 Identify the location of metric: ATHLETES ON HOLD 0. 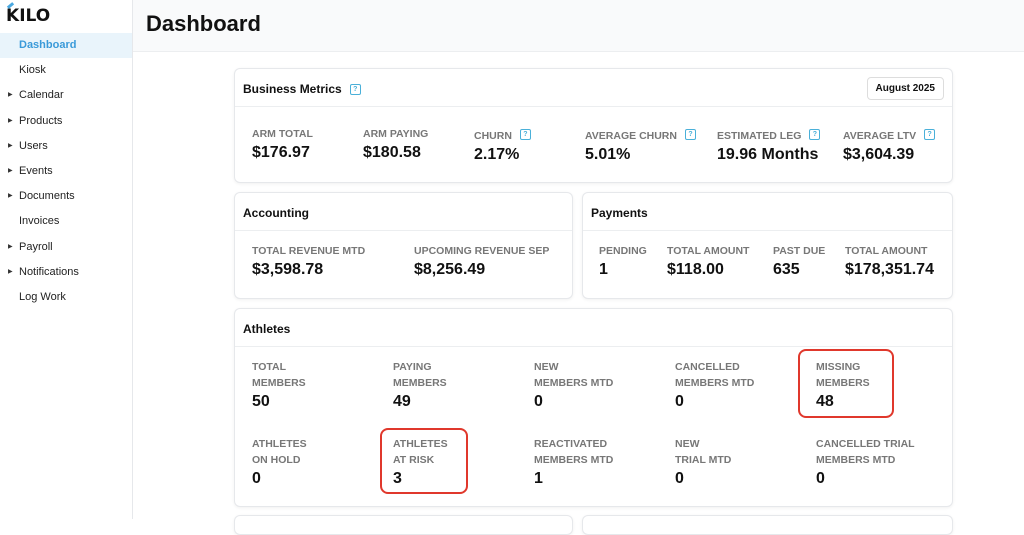
(279, 462).